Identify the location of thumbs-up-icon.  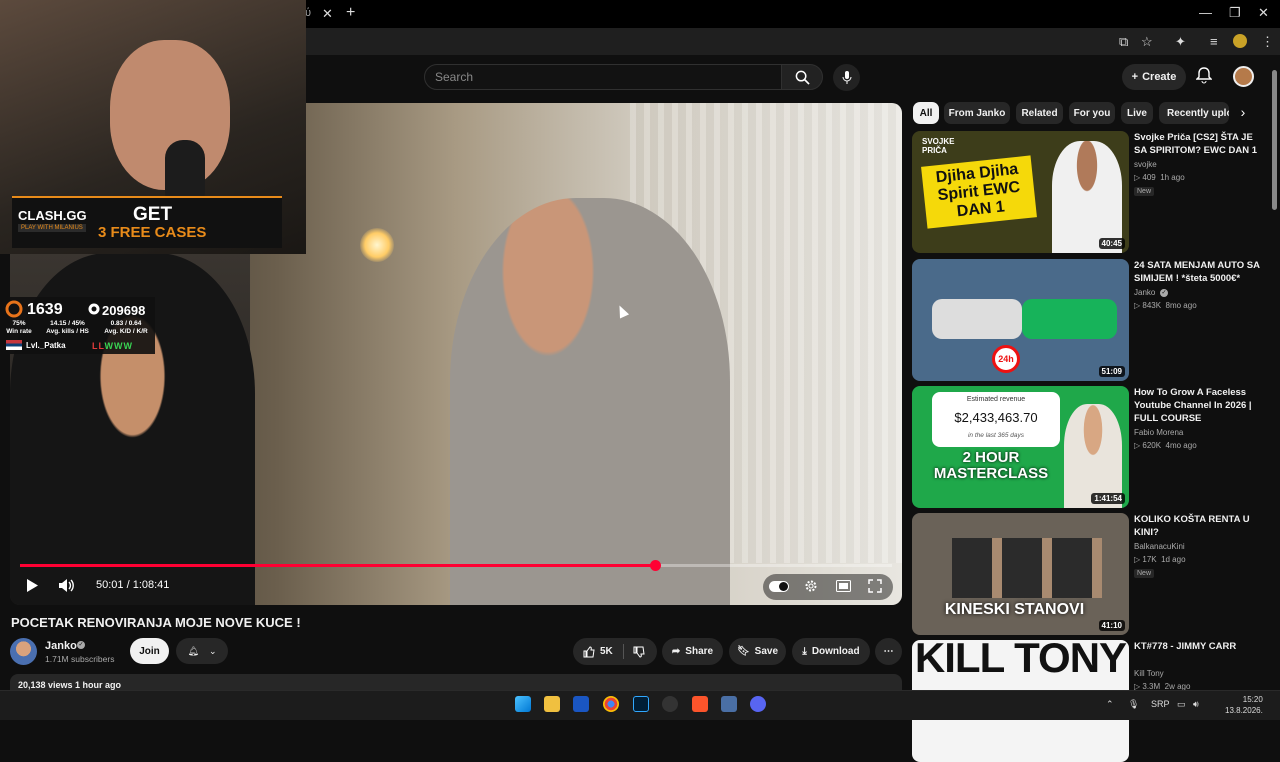
(589, 651).